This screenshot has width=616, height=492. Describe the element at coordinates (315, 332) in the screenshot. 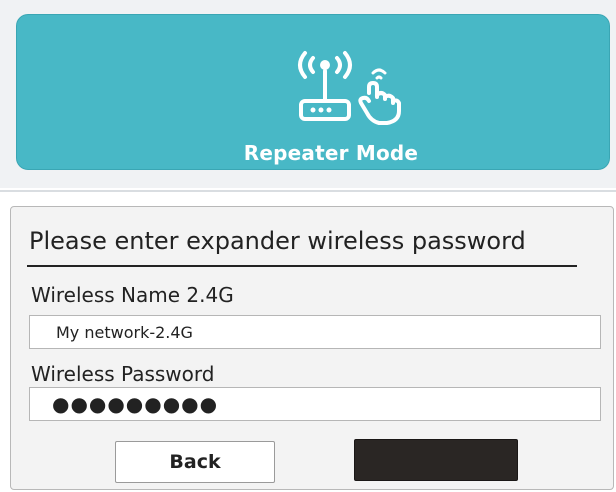

I see `wireless-name-field` at that location.